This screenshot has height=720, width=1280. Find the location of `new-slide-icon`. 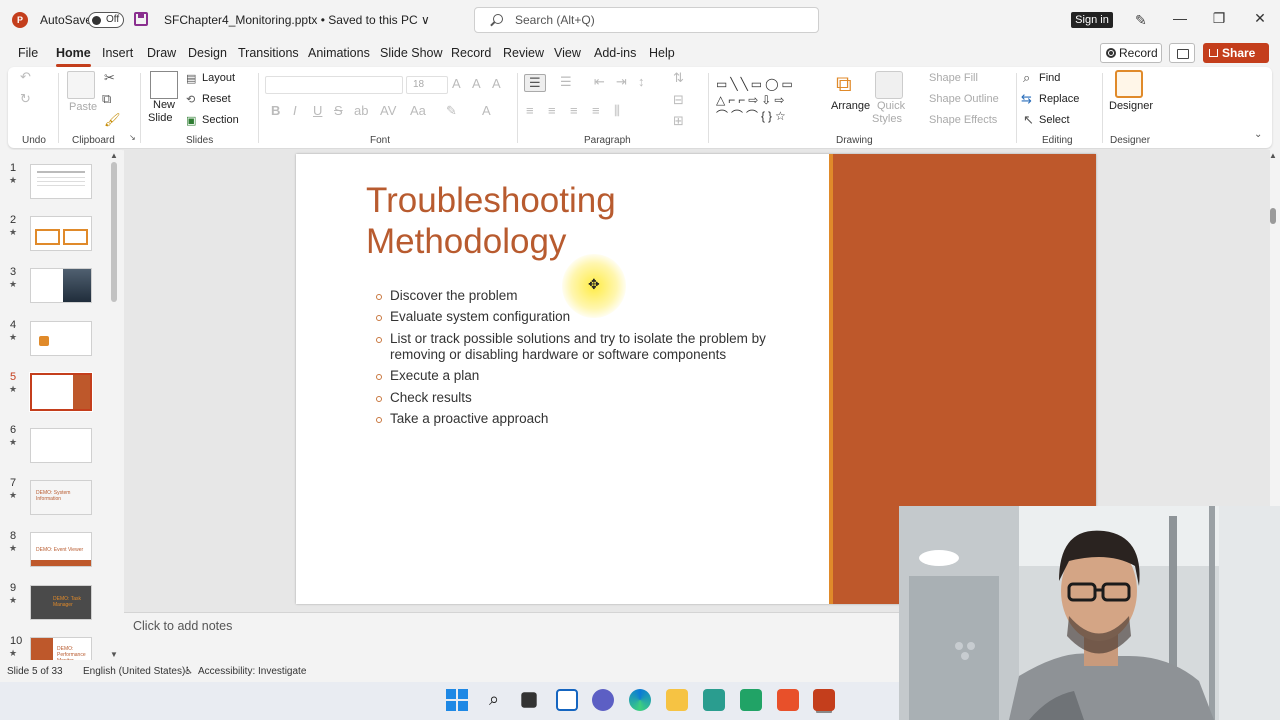

new-slide-icon is located at coordinates (164, 85).